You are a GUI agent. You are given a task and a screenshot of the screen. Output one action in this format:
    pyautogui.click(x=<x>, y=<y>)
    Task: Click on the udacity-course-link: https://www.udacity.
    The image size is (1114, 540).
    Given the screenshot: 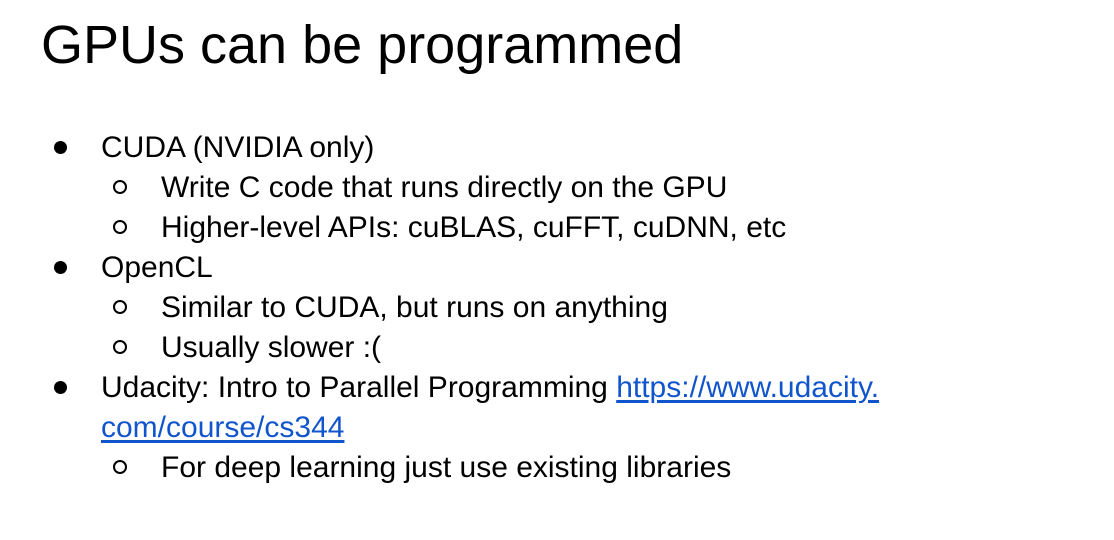 What is the action you would take?
    pyautogui.click(x=747, y=387)
    